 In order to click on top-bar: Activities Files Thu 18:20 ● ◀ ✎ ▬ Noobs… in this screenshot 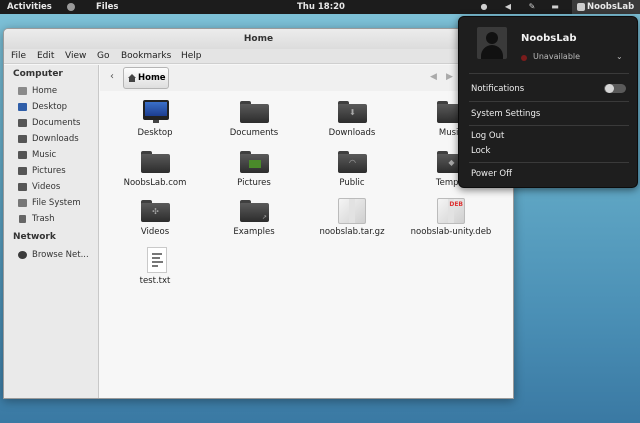, I will do `click(320, 7)`.